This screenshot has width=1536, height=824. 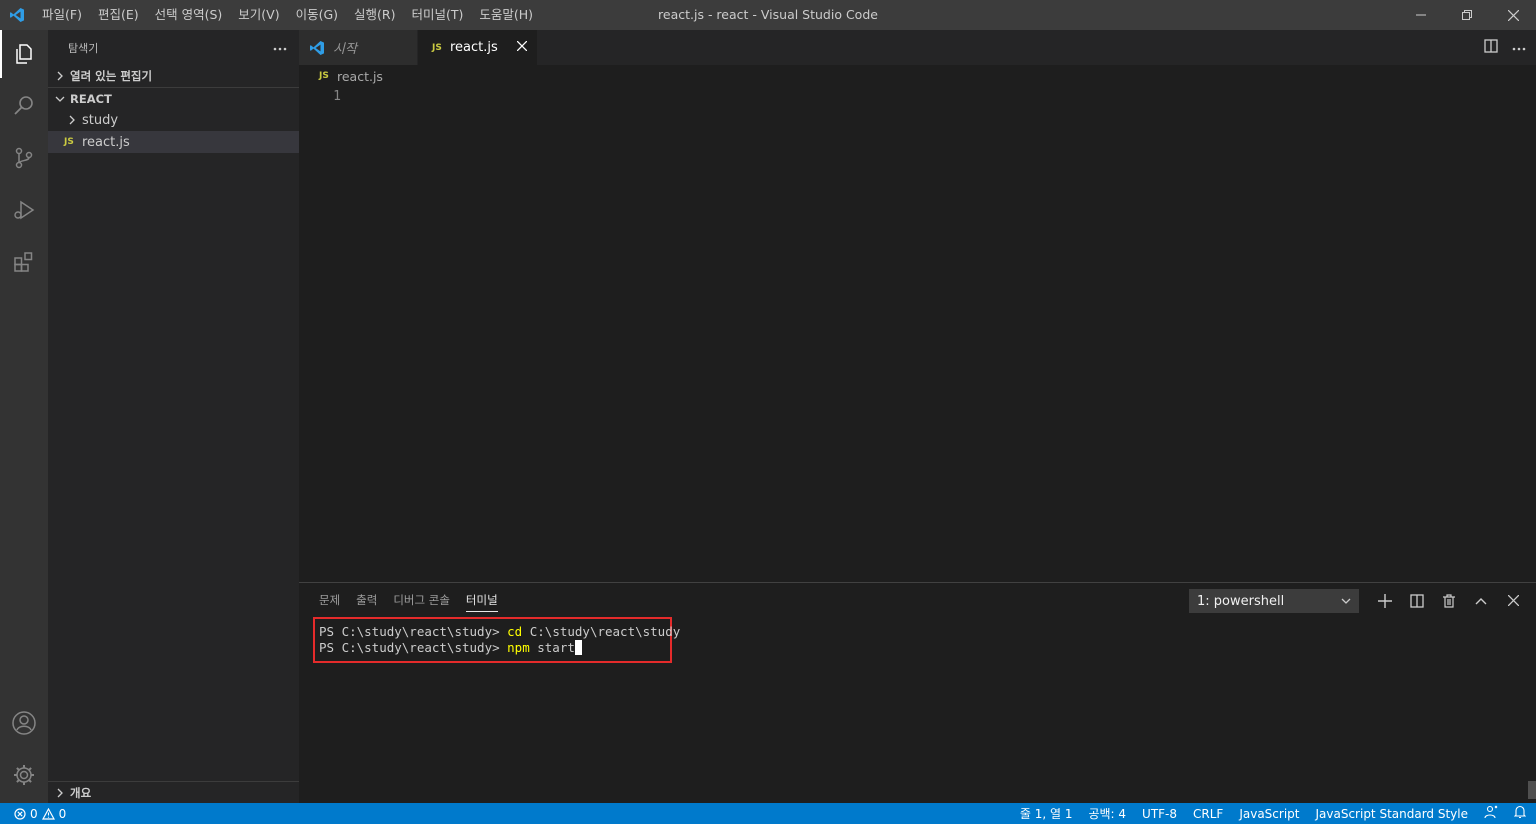 I want to click on tab-problems: 문제, so click(x=329, y=600).